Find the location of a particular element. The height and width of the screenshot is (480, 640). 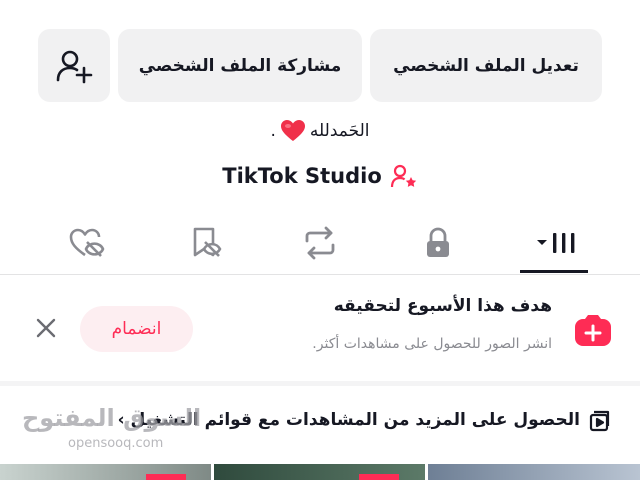

edit-profile-button: تعديل الملف الشخصي is located at coordinates (486, 65).